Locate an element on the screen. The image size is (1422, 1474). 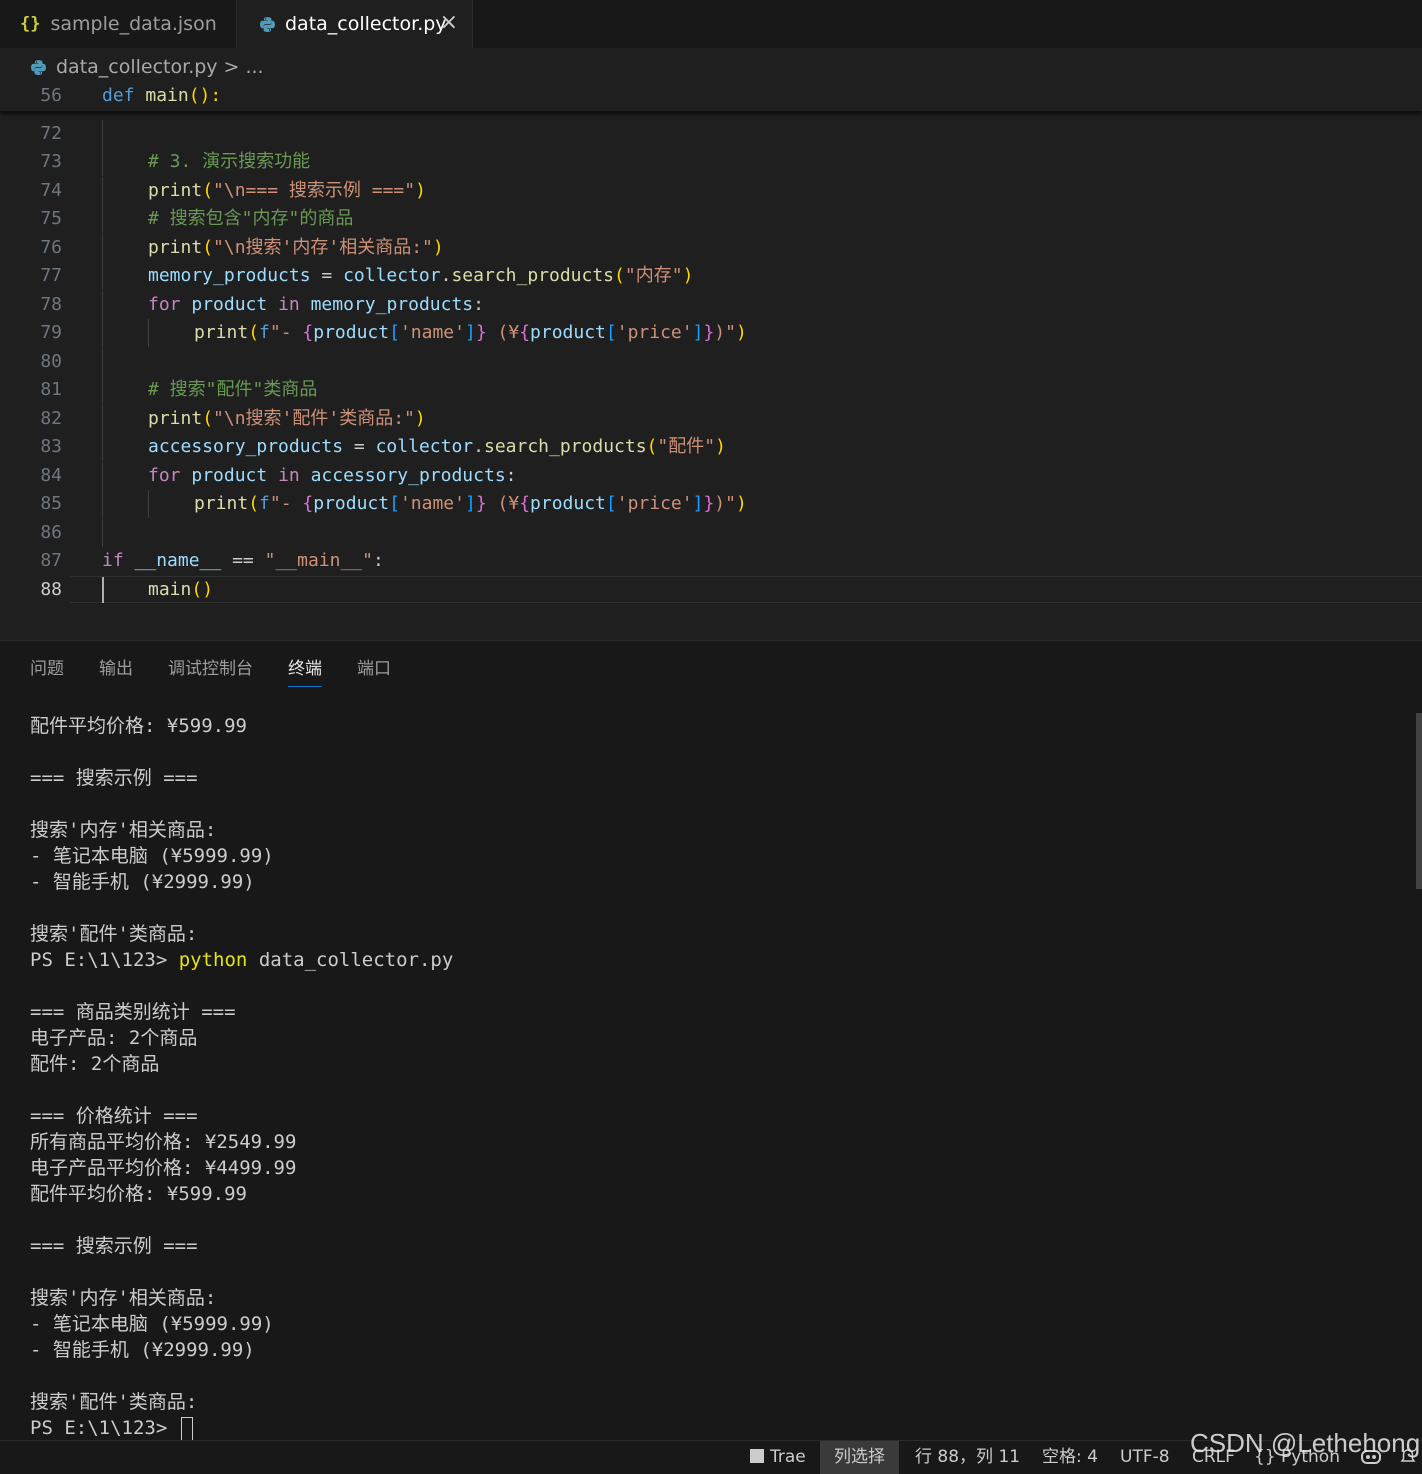
line-number: 87 is located at coordinates (51, 560).